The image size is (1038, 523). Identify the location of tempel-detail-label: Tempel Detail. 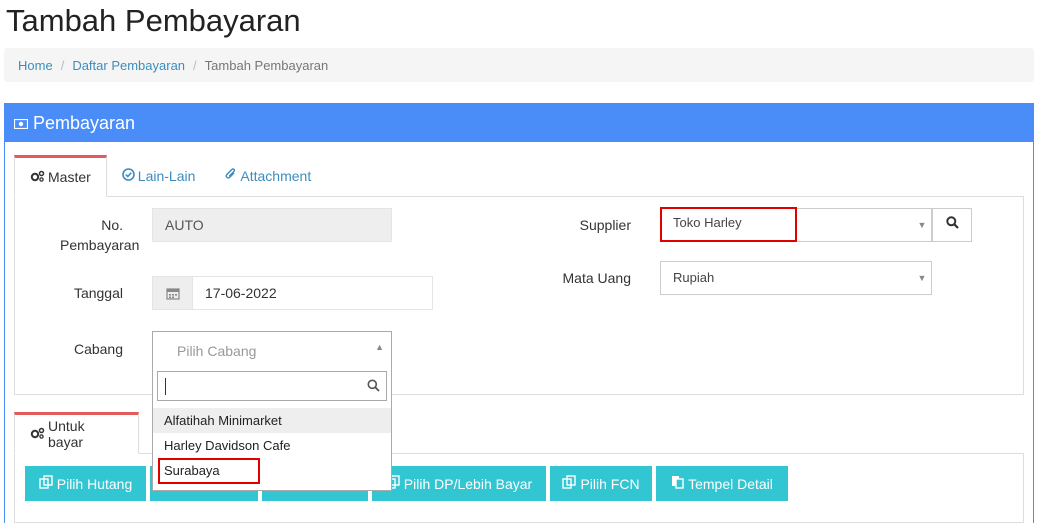
(730, 483).